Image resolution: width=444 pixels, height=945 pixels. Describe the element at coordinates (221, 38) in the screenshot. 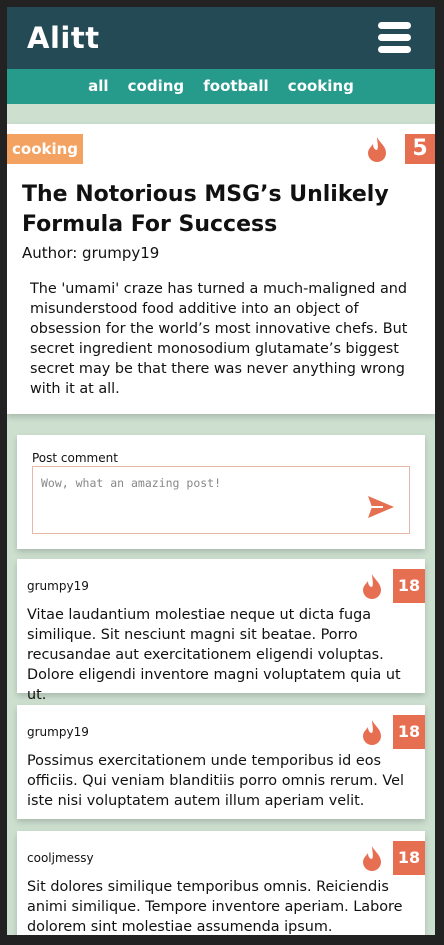

I see `app-header: Alitt` at that location.